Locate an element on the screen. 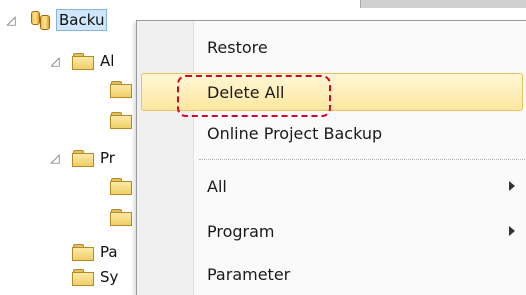 This screenshot has width=526, height=295. tree-item-pr: ◿ Pr is located at coordinates (81, 158).